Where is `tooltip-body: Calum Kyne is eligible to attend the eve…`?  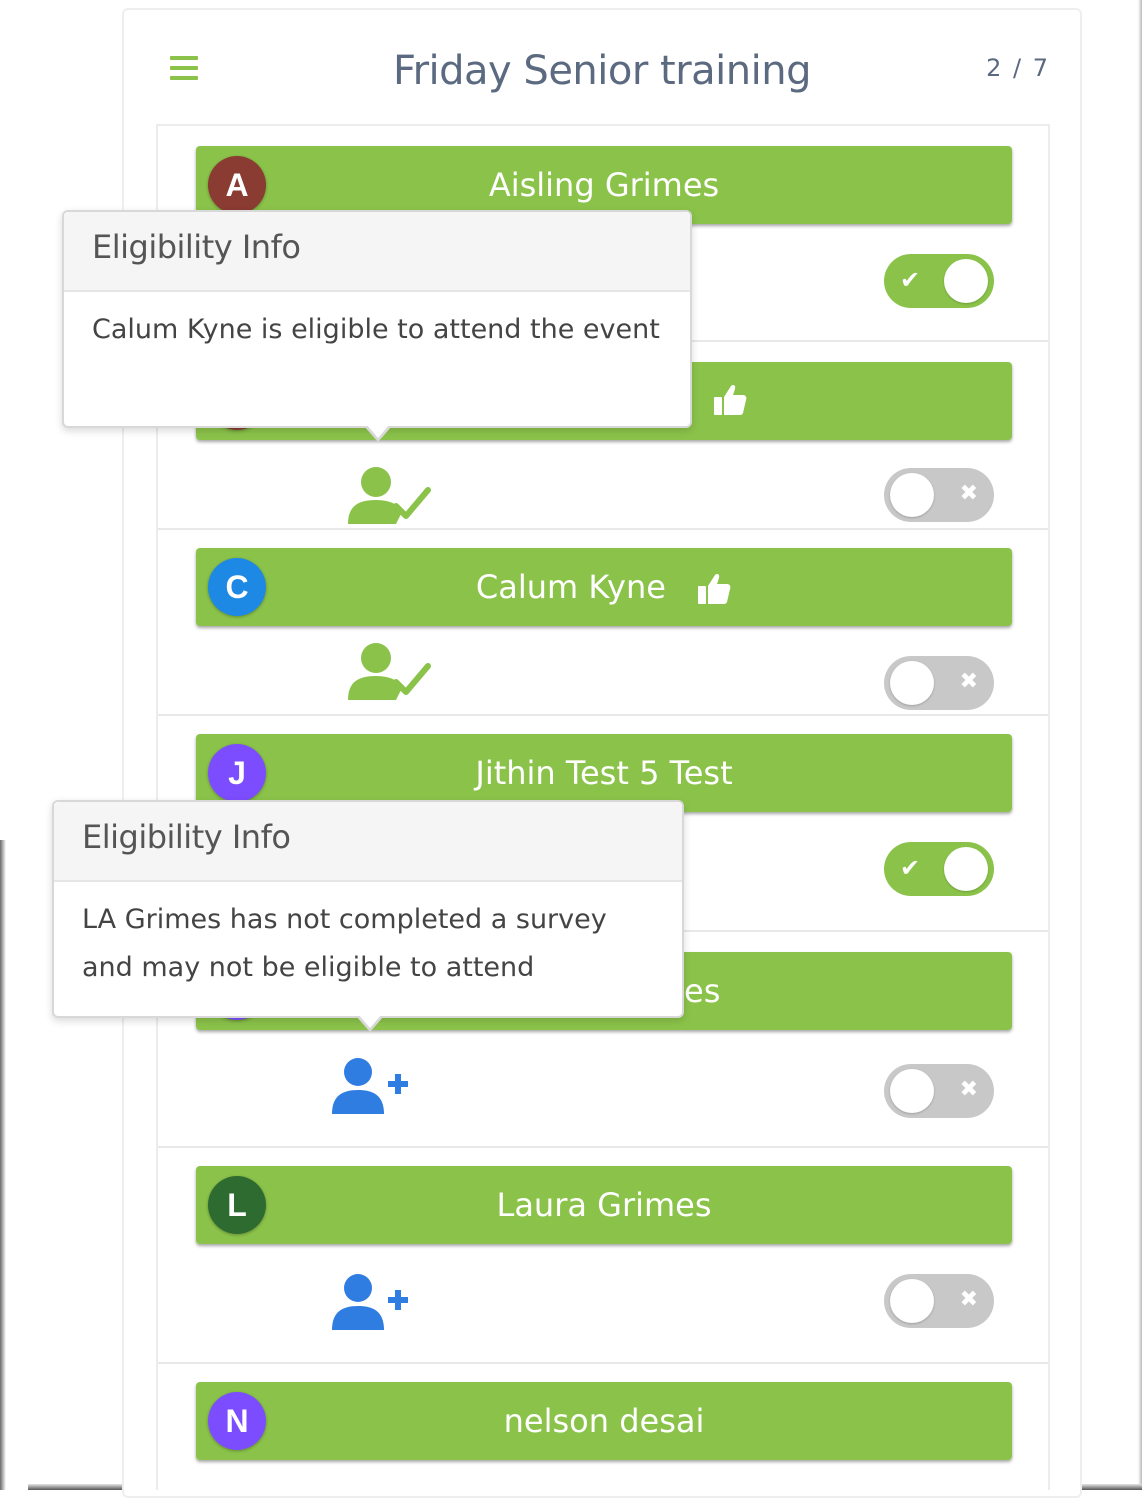
tooltip-body: Calum Kyne is eligible to attend the eve… is located at coordinates (376, 329).